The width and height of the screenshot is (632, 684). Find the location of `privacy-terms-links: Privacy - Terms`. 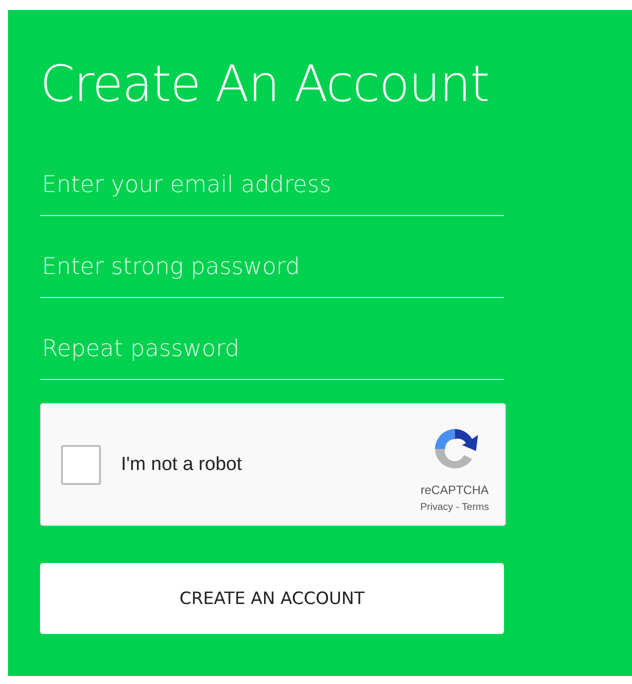

privacy-terms-links: Privacy - Terms is located at coordinates (454, 507).